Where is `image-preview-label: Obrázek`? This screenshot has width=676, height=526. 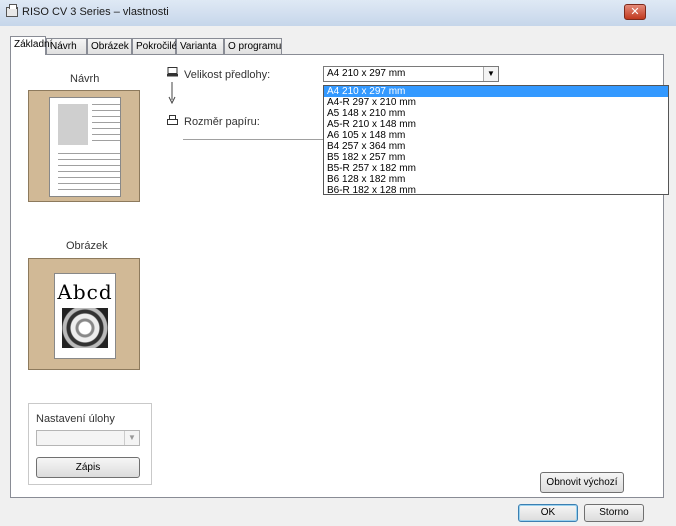 image-preview-label: Obrázek is located at coordinates (87, 246).